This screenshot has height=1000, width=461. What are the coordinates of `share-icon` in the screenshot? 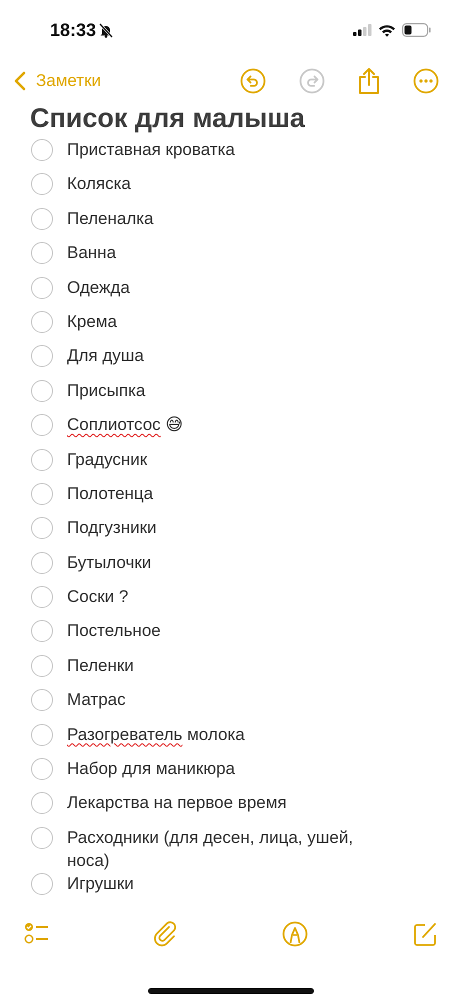 It's located at (369, 81).